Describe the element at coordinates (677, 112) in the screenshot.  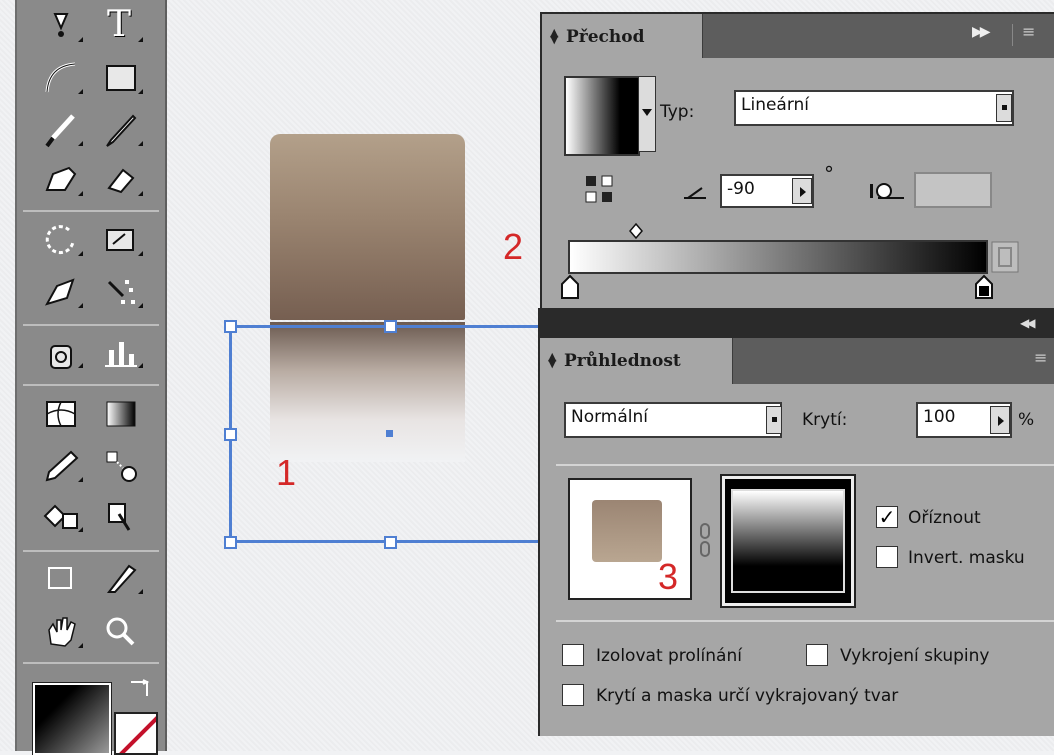
I see `type-label: Typ:` at that location.